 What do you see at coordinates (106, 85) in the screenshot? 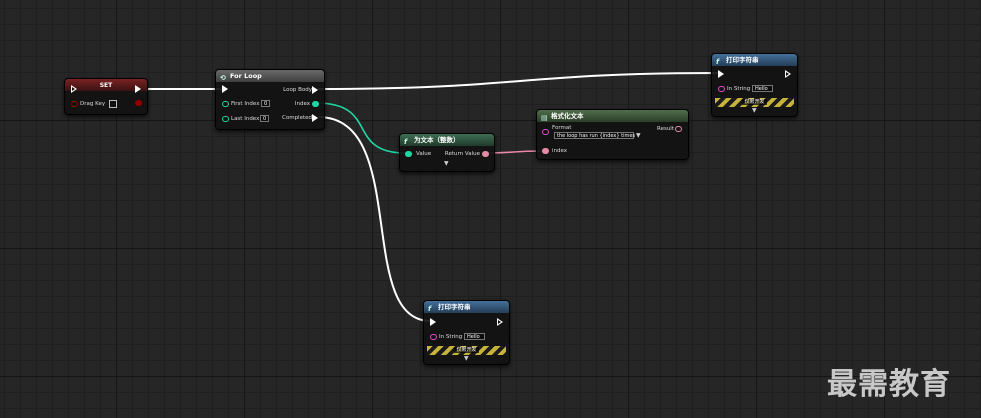
I see `set-node-title: SET` at bounding box center [106, 85].